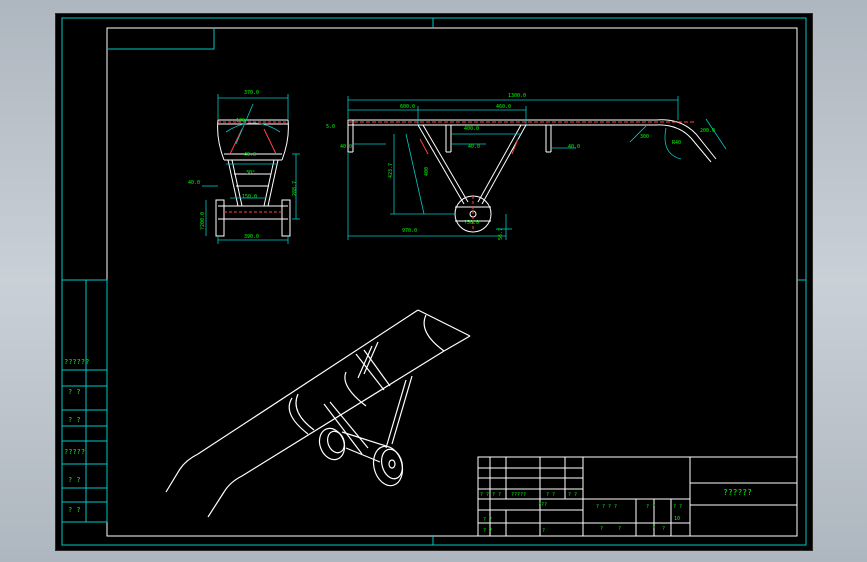 The image size is (867, 562). What do you see at coordinates (497, 495) in the screenshot?
I see `title-cell-r1-2: ? ?` at bounding box center [497, 495].